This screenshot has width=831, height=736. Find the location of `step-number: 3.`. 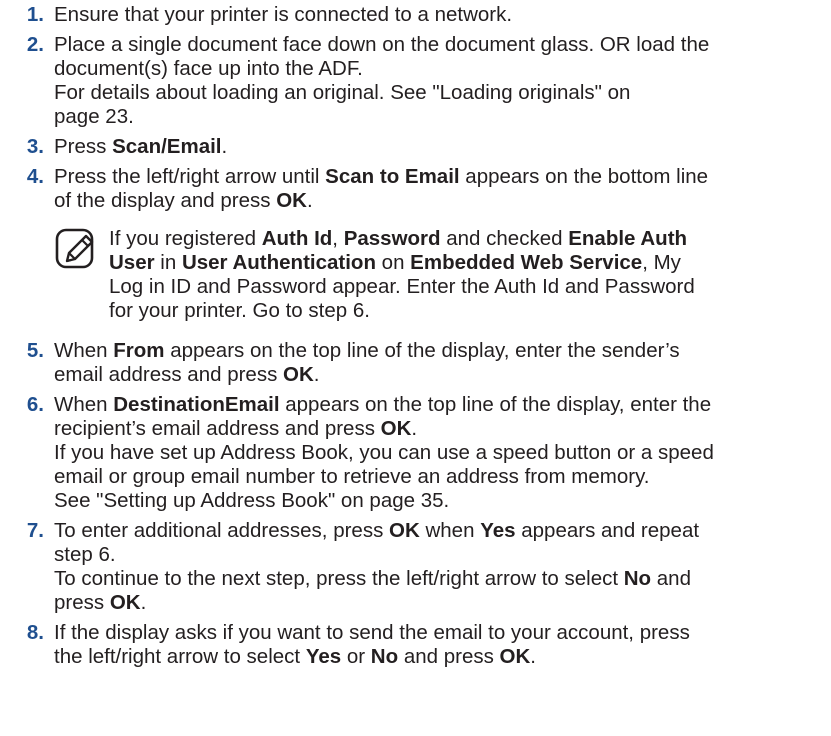

step-number: 3. is located at coordinates (35, 146).